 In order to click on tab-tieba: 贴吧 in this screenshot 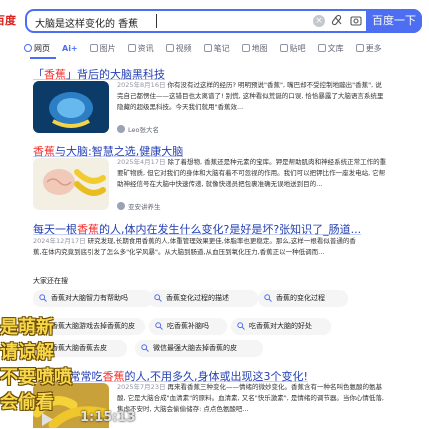, I will do `click(292, 48)`.